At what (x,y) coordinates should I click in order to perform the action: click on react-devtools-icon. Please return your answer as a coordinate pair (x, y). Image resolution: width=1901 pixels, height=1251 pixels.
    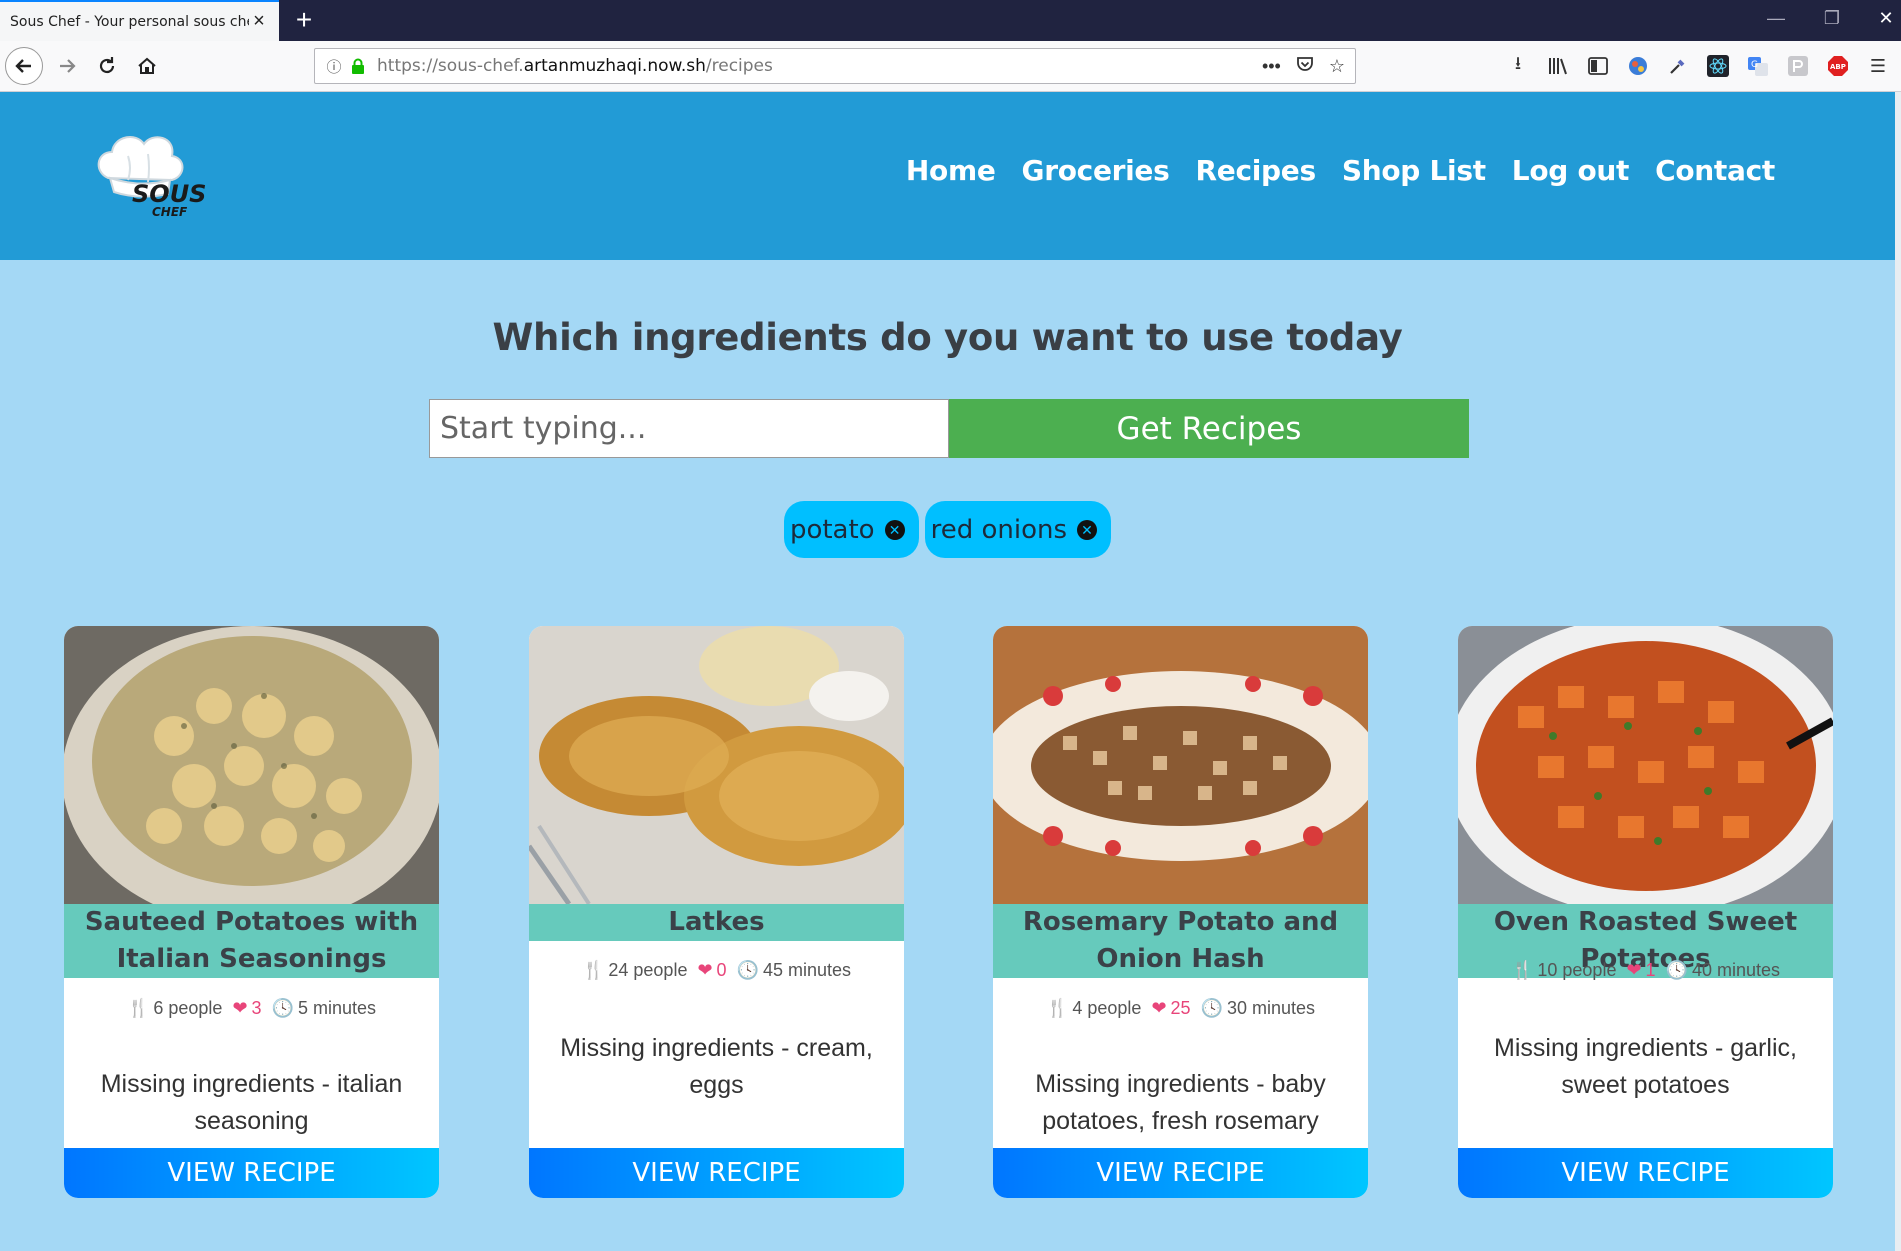
    Looking at the image, I should click on (1718, 66).